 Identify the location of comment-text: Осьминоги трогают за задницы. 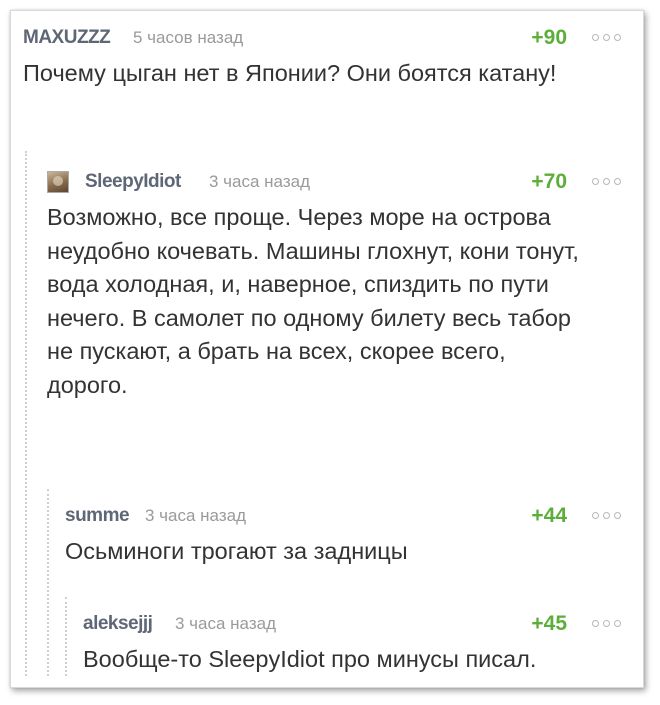
(236, 551).